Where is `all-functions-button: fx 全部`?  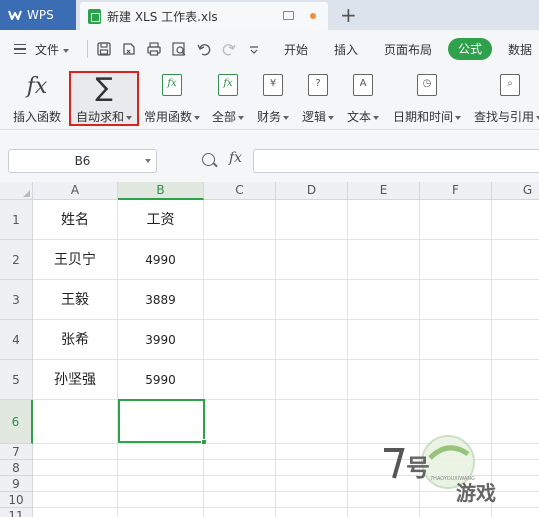 all-functions-button: fx 全部 is located at coordinates (228, 99).